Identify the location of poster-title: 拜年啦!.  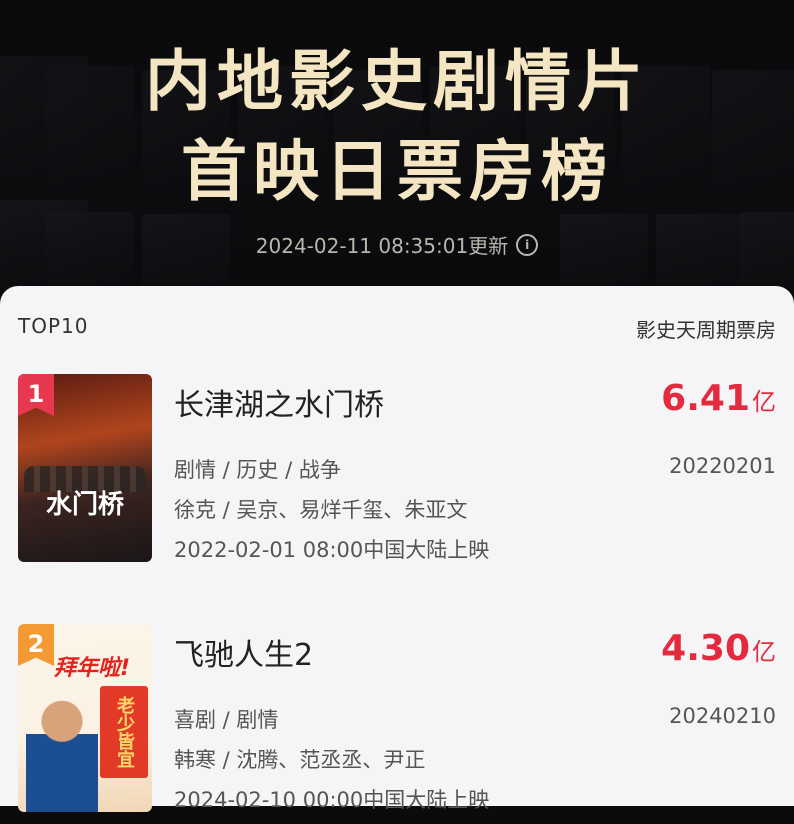
(92, 668).